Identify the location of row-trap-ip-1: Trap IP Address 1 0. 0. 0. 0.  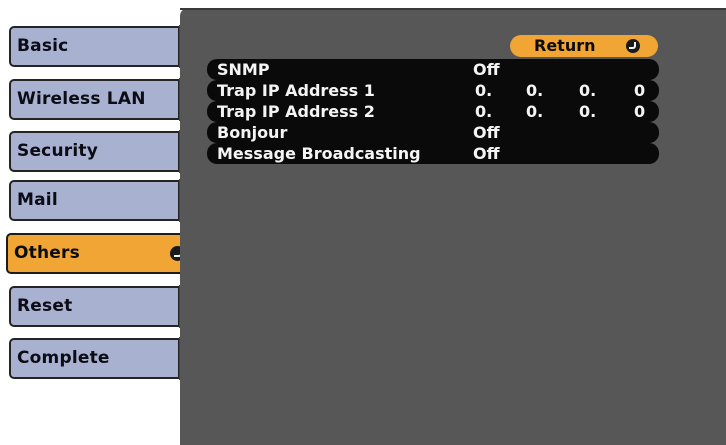
(433, 90).